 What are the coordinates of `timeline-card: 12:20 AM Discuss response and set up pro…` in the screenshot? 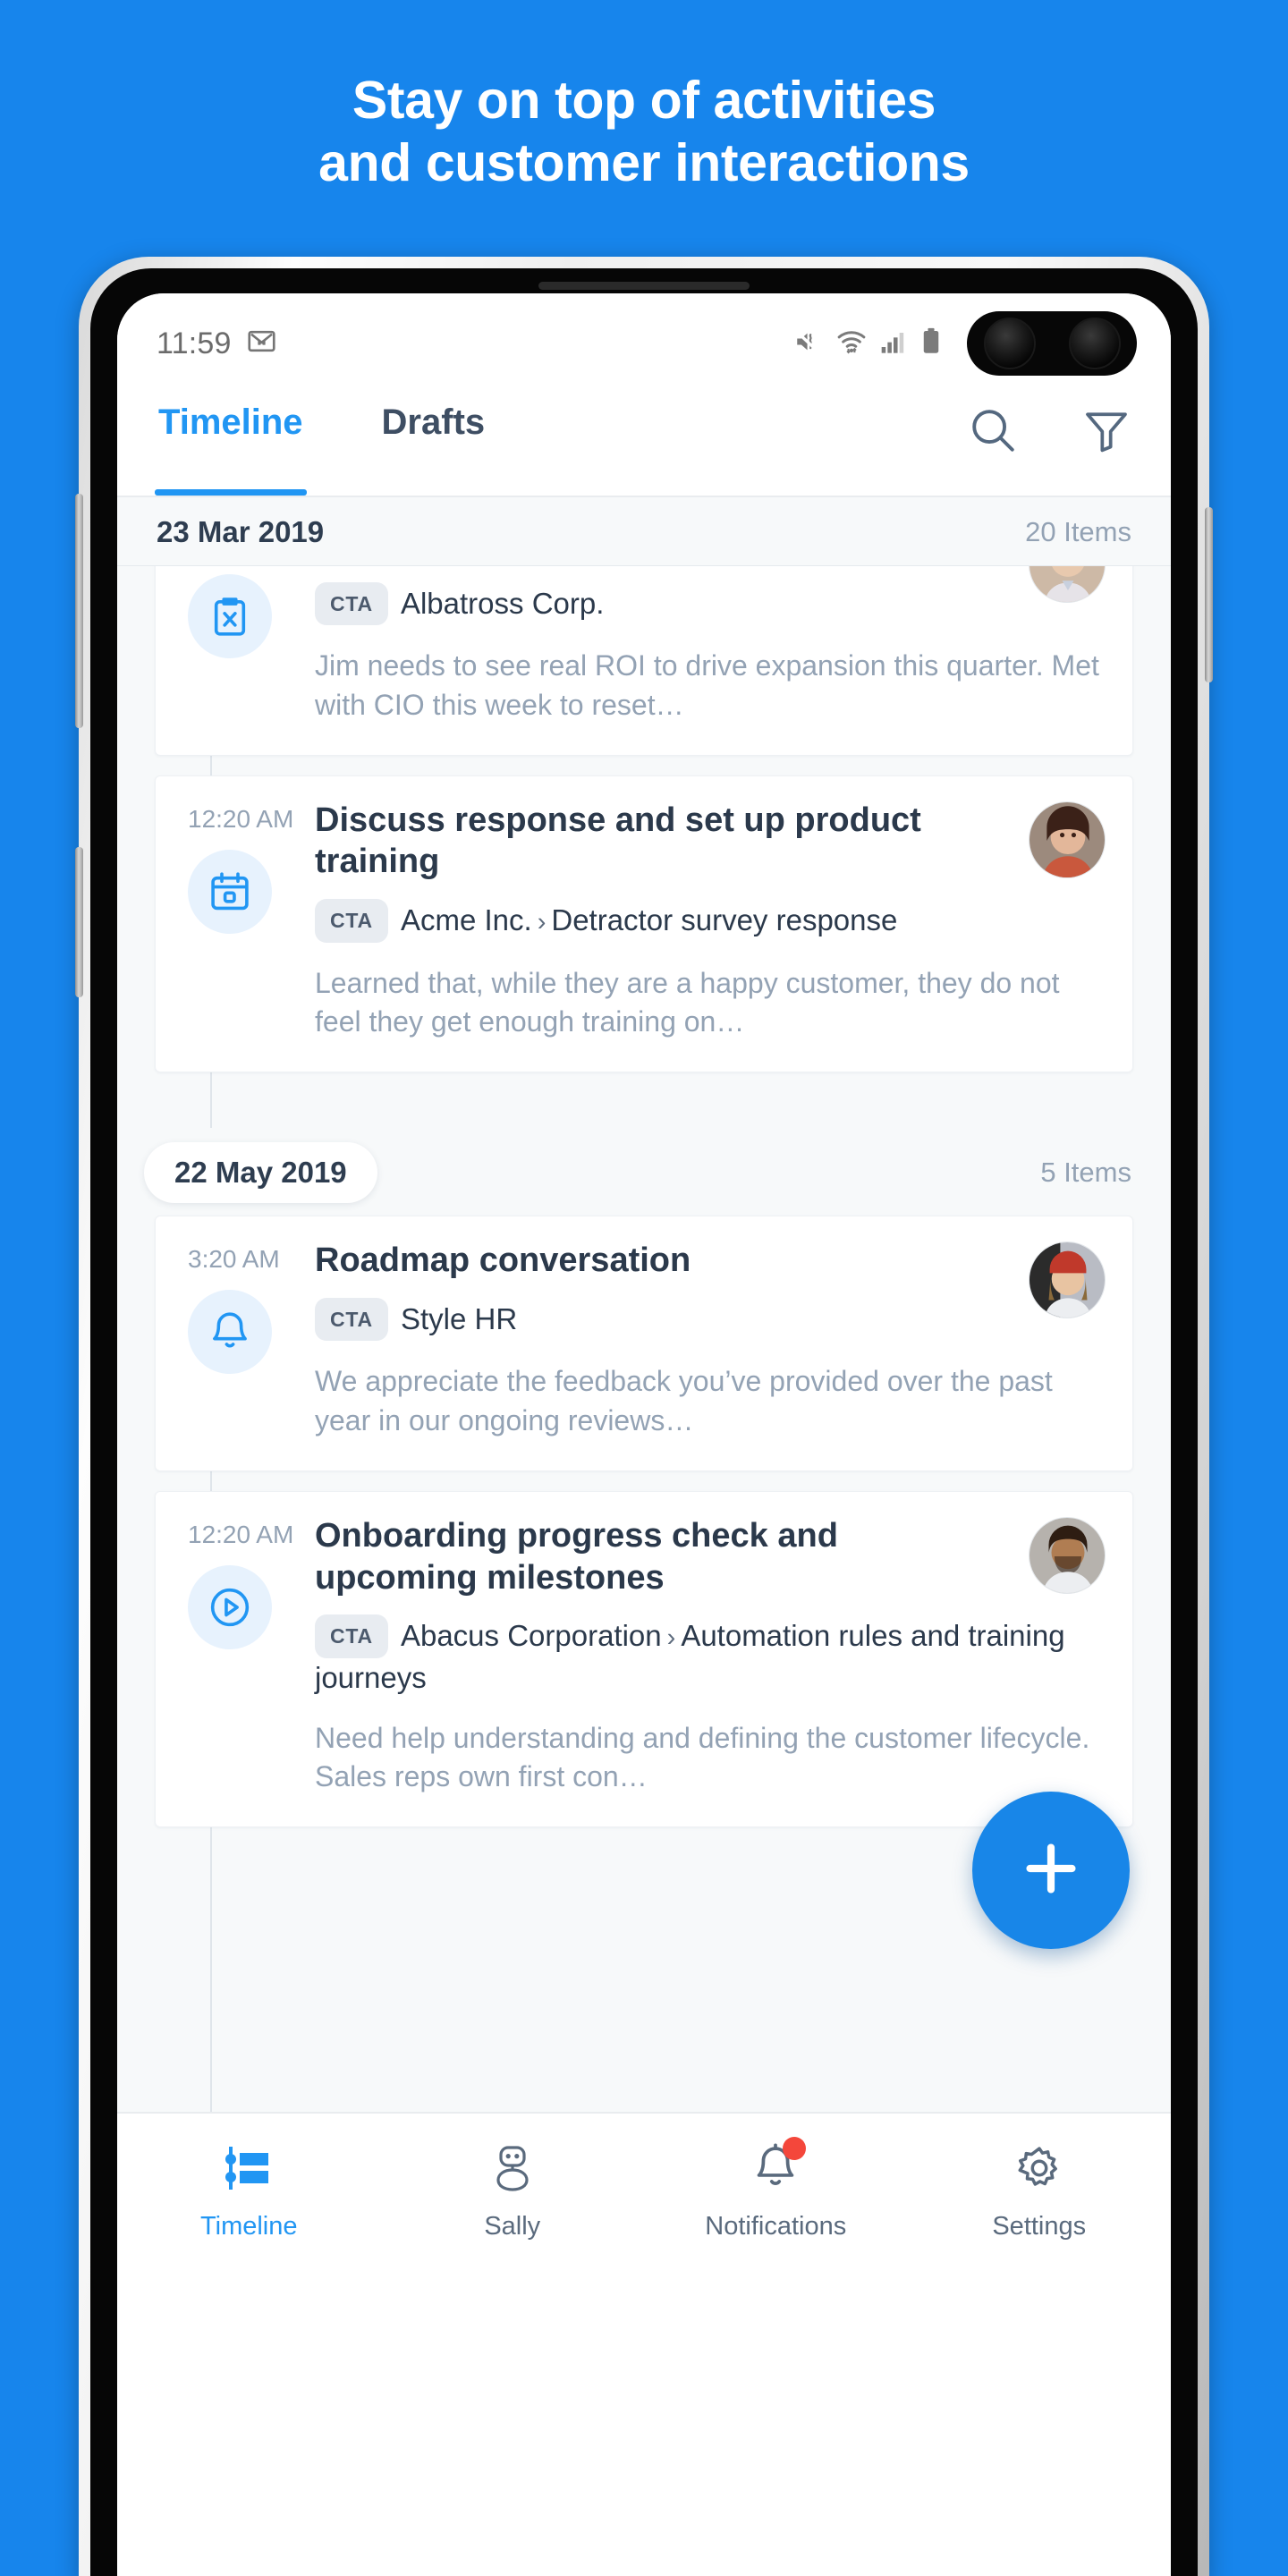 It's located at (644, 924).